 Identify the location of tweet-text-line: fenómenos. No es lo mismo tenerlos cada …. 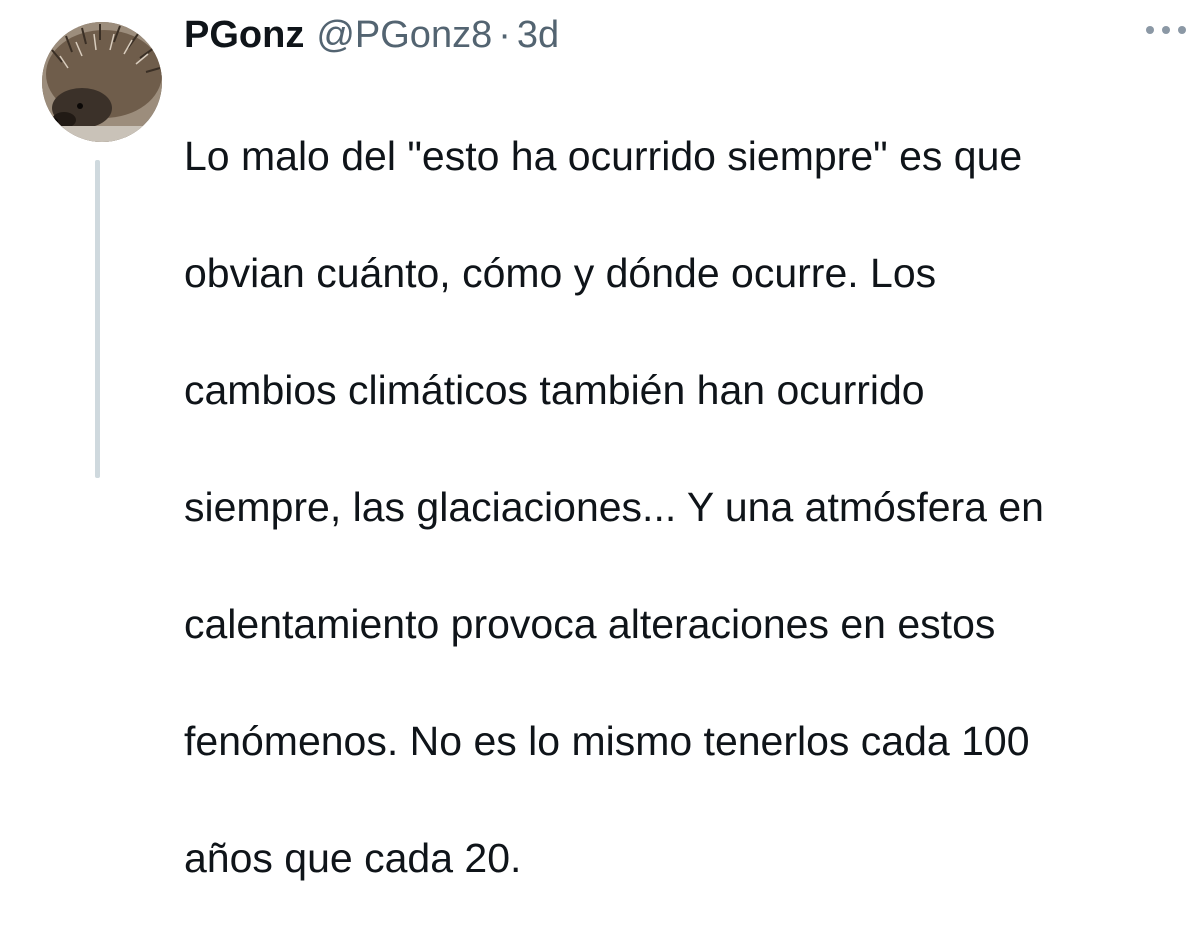
(607, 740).